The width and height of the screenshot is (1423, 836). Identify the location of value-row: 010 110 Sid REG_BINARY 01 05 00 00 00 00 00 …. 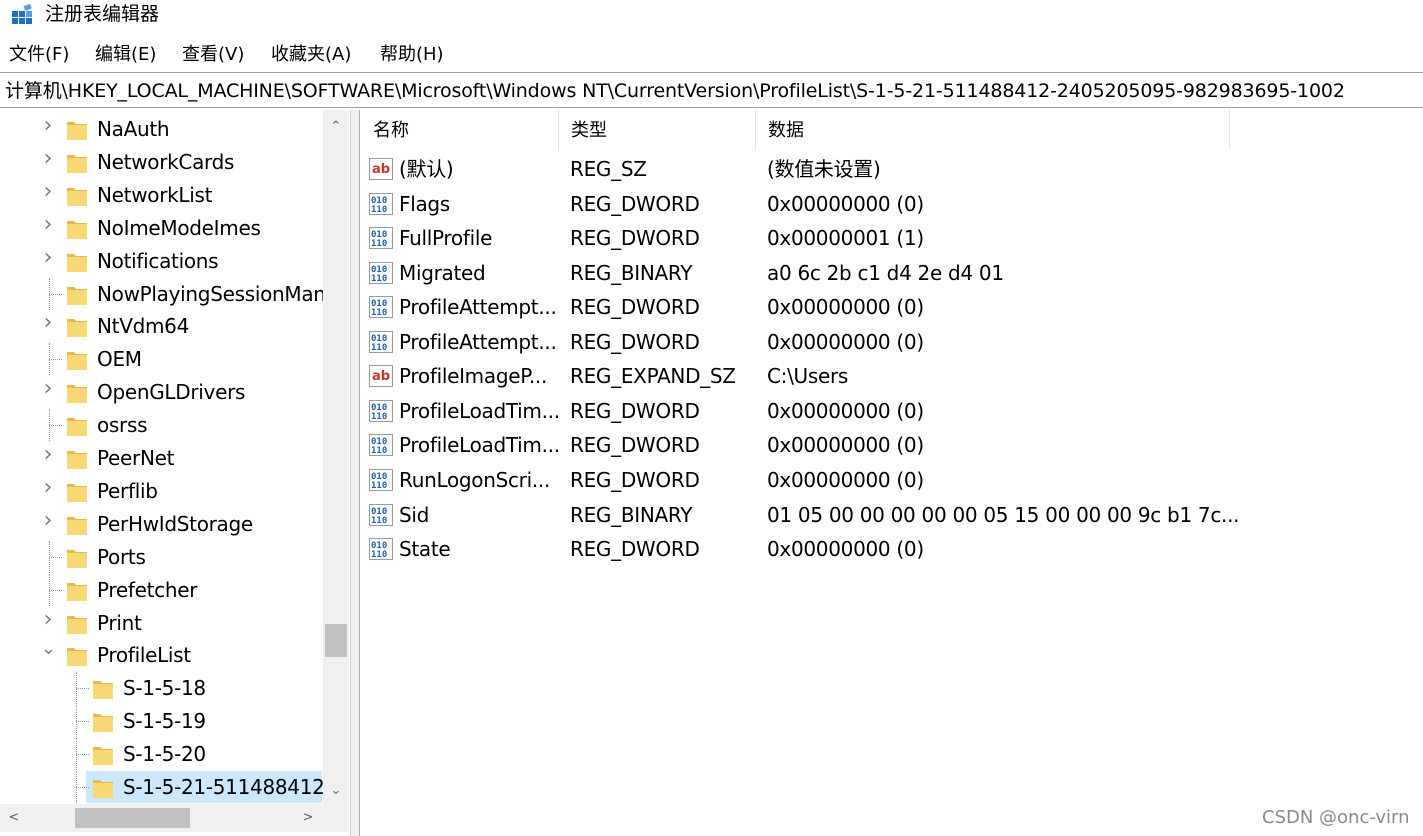
(892, 515).